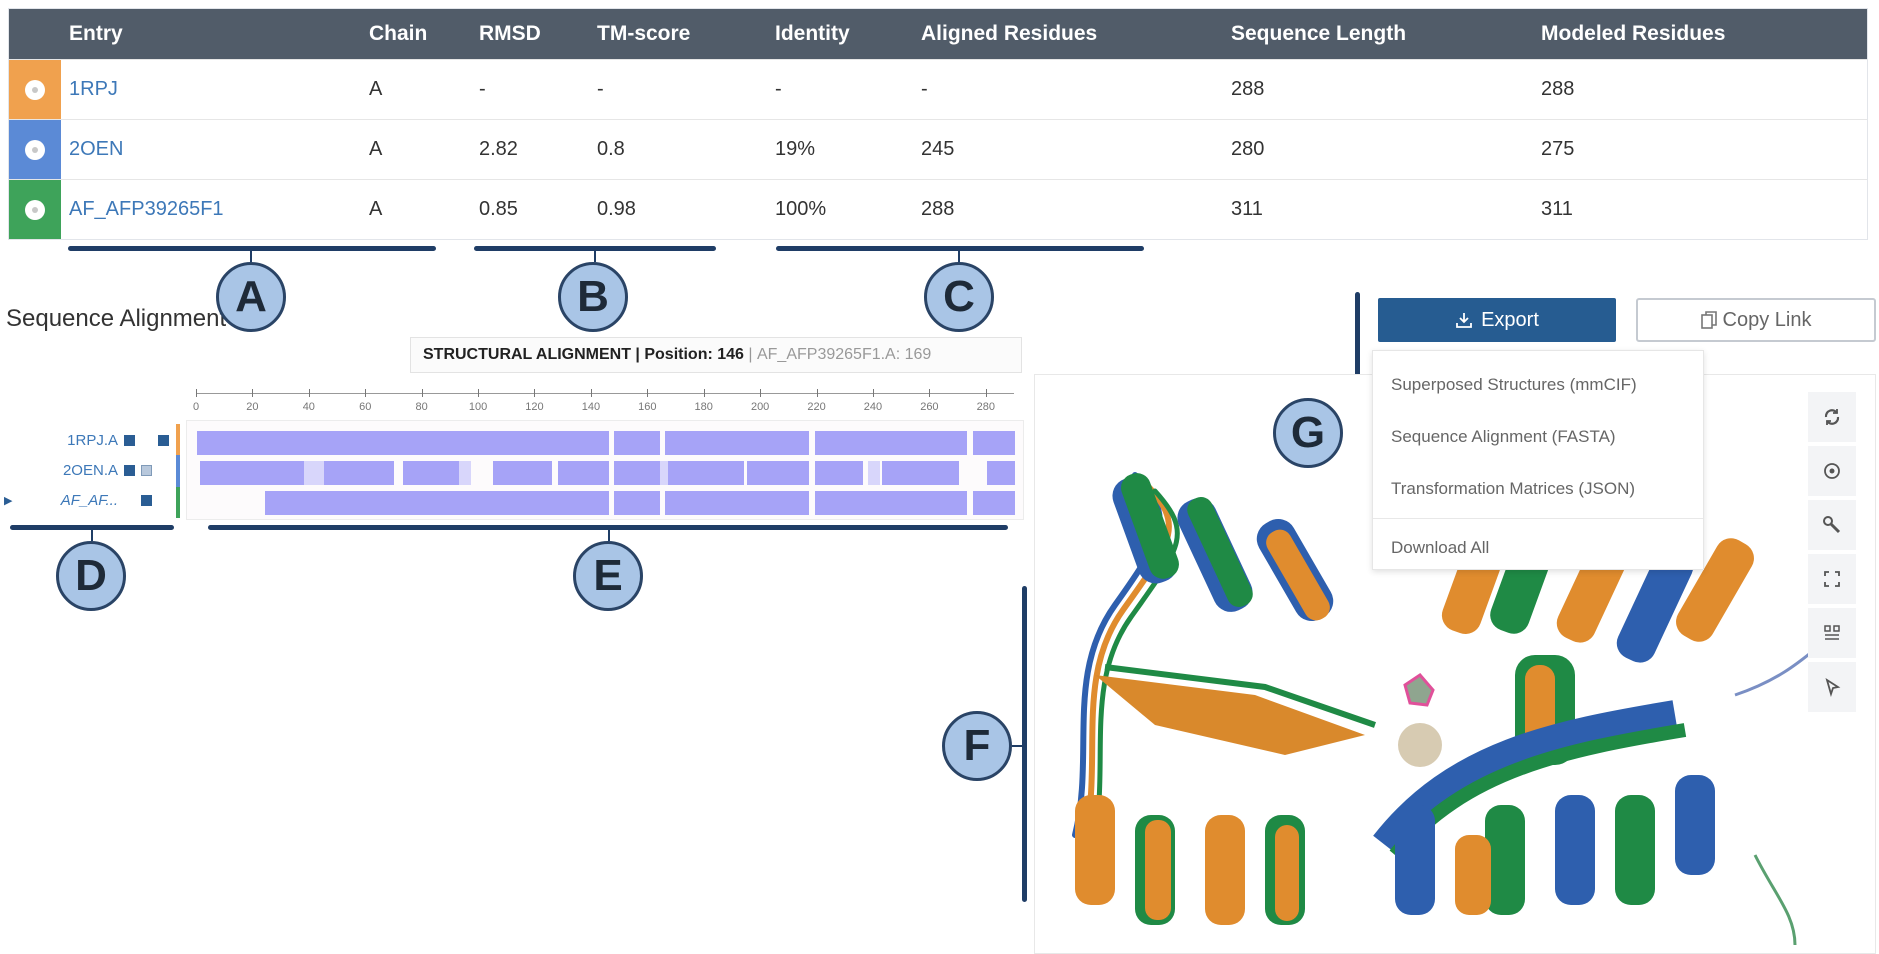  I want to click on ruler-tick-label: 280, so click(985, 407).